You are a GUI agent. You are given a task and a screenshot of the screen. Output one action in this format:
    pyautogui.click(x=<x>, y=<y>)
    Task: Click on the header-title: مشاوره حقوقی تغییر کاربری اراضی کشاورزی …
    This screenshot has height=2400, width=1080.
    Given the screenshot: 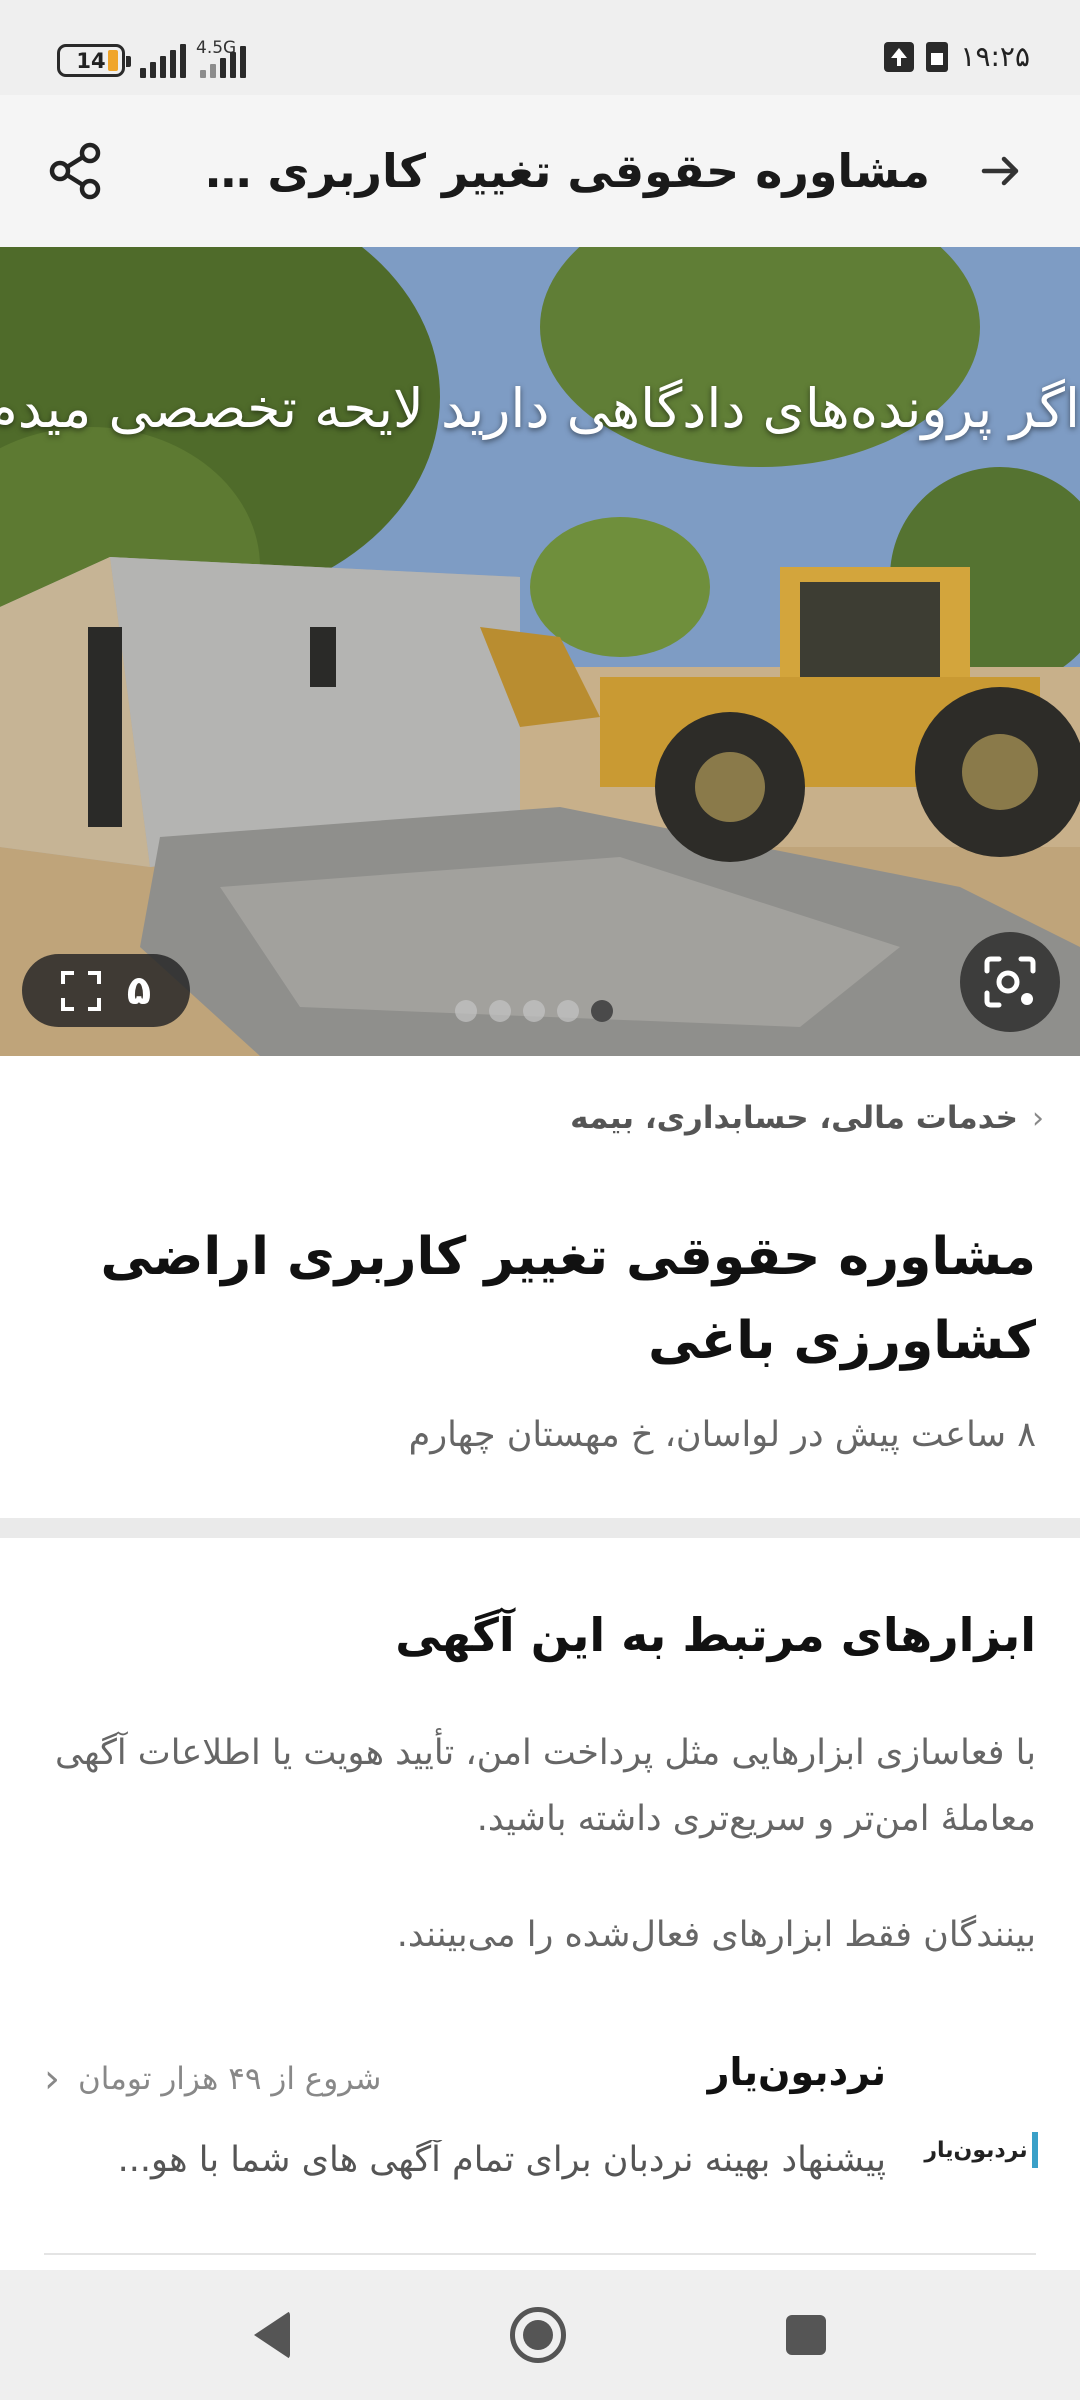 What is the action you would take?
    pyautogui.click(x=560, y=171)
    